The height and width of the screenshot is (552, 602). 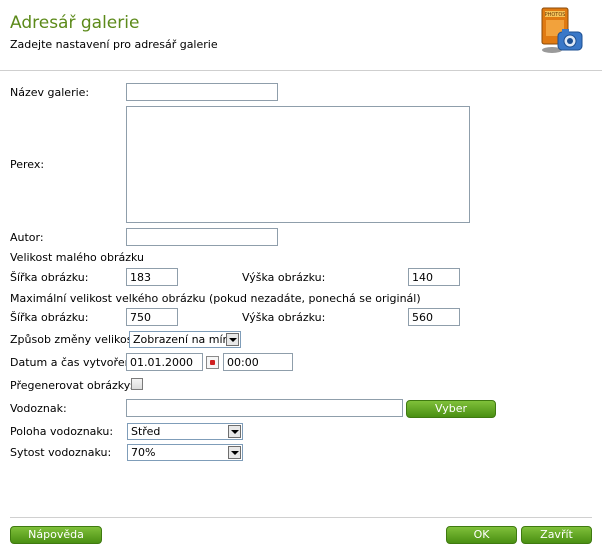 I want to click on resize-method-select: Zobrazení na míru, so click(x=185, y=339).